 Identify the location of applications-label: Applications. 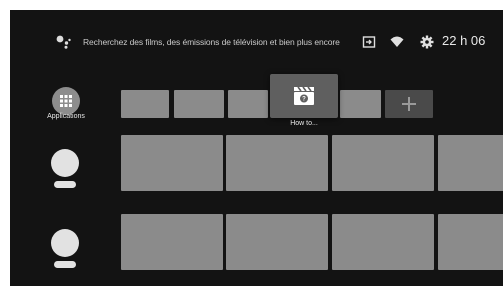
(66, 116).